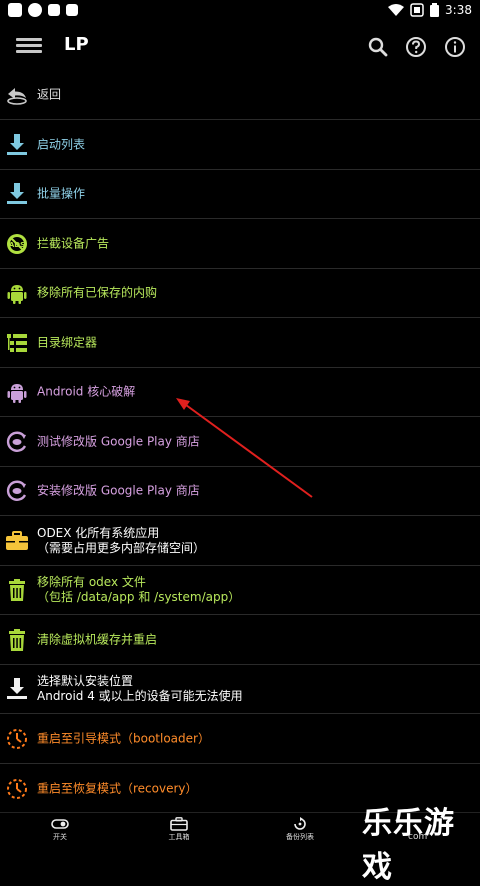 The image size is (480, 886). Describe the element at coordinates (17, 342) in the screenshot. I see `directory-binder-icon` at that location.